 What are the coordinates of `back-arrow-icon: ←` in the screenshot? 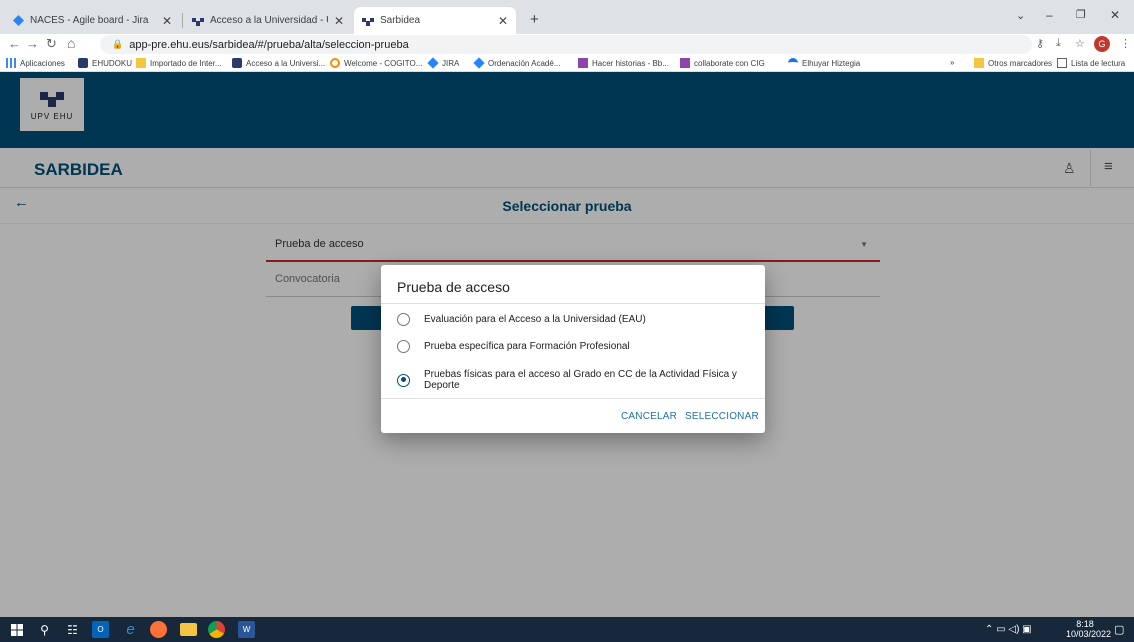 It's located at (14, 43).